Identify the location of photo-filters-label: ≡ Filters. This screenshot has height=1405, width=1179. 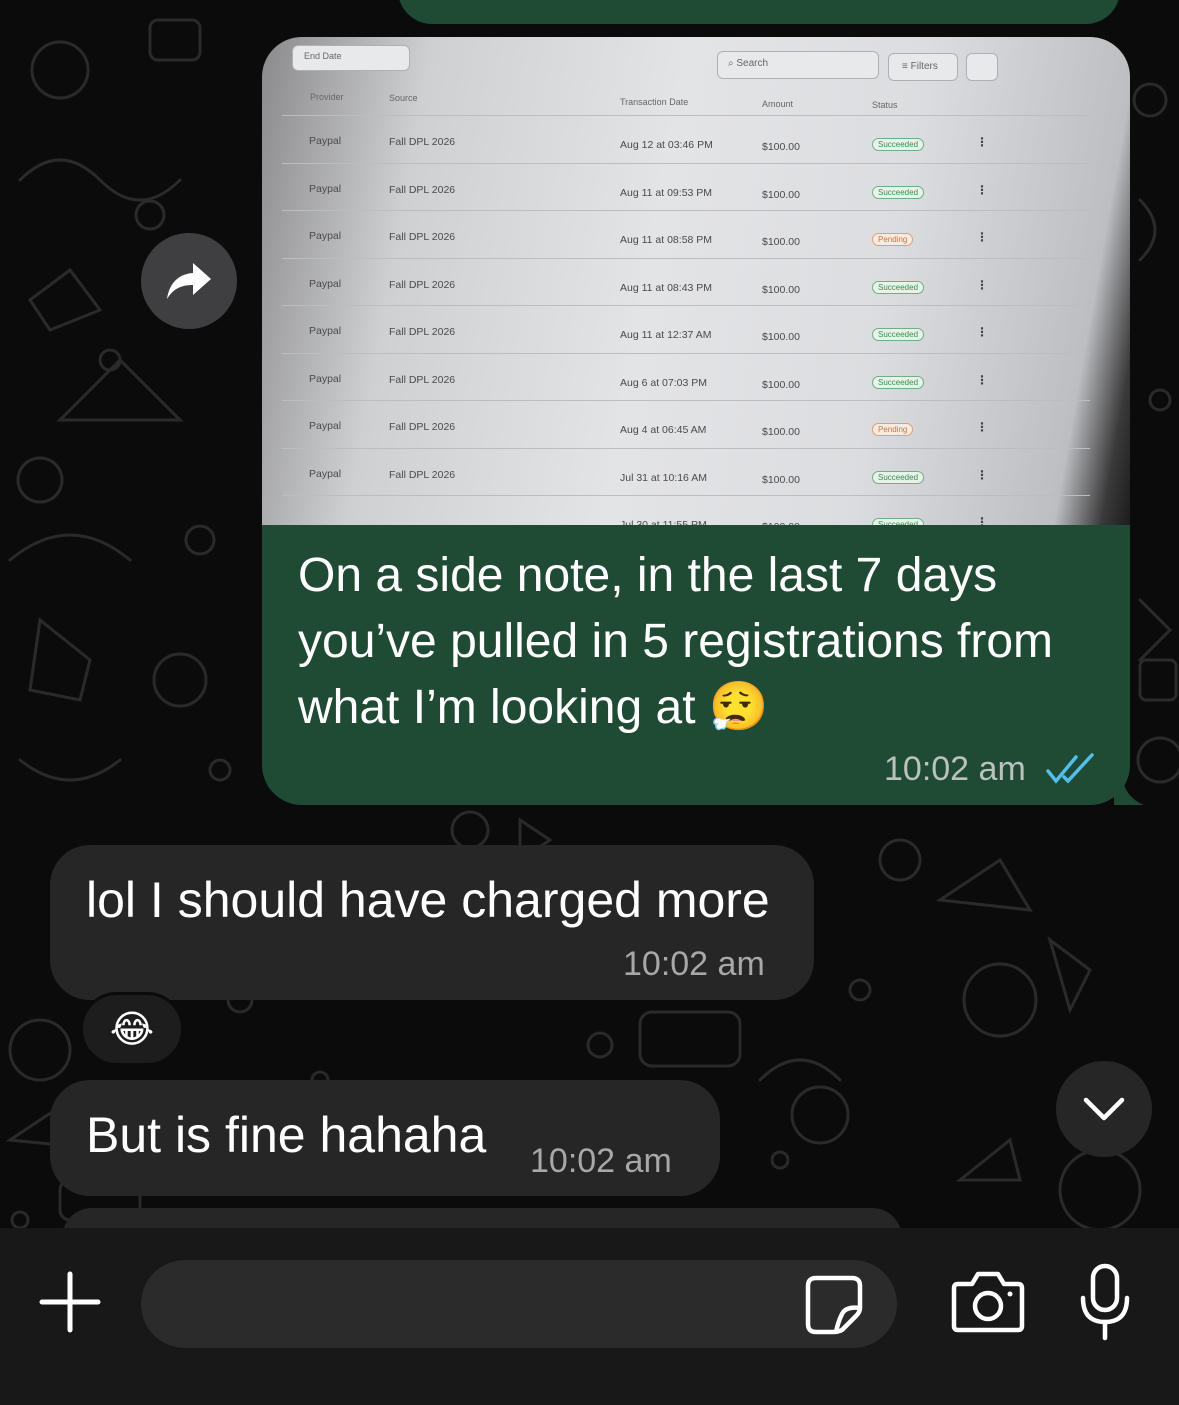
(920, 66).